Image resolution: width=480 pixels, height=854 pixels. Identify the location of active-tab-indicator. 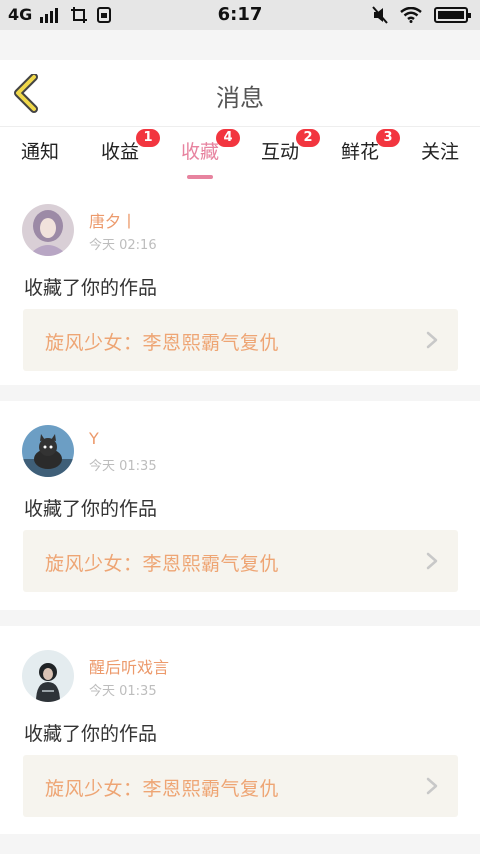
(200, 177).